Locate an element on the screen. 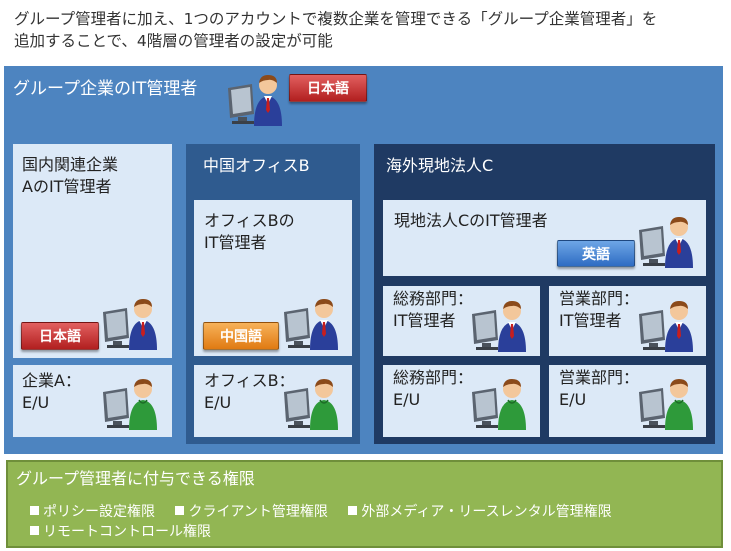  sales-eu-line-2: E/U is located at coordinates (573, 399).